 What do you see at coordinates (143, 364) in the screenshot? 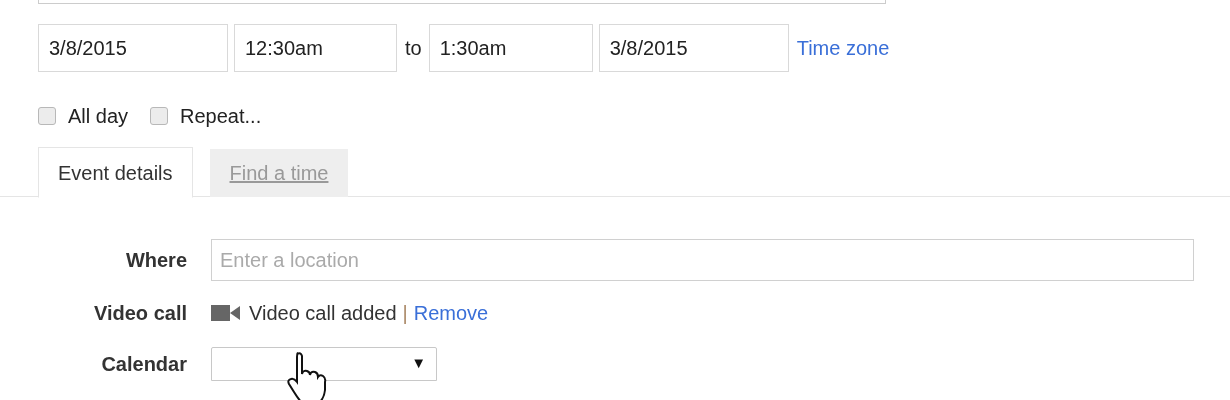
I see `field-label: Calendar` at bounding box center [143, 364].